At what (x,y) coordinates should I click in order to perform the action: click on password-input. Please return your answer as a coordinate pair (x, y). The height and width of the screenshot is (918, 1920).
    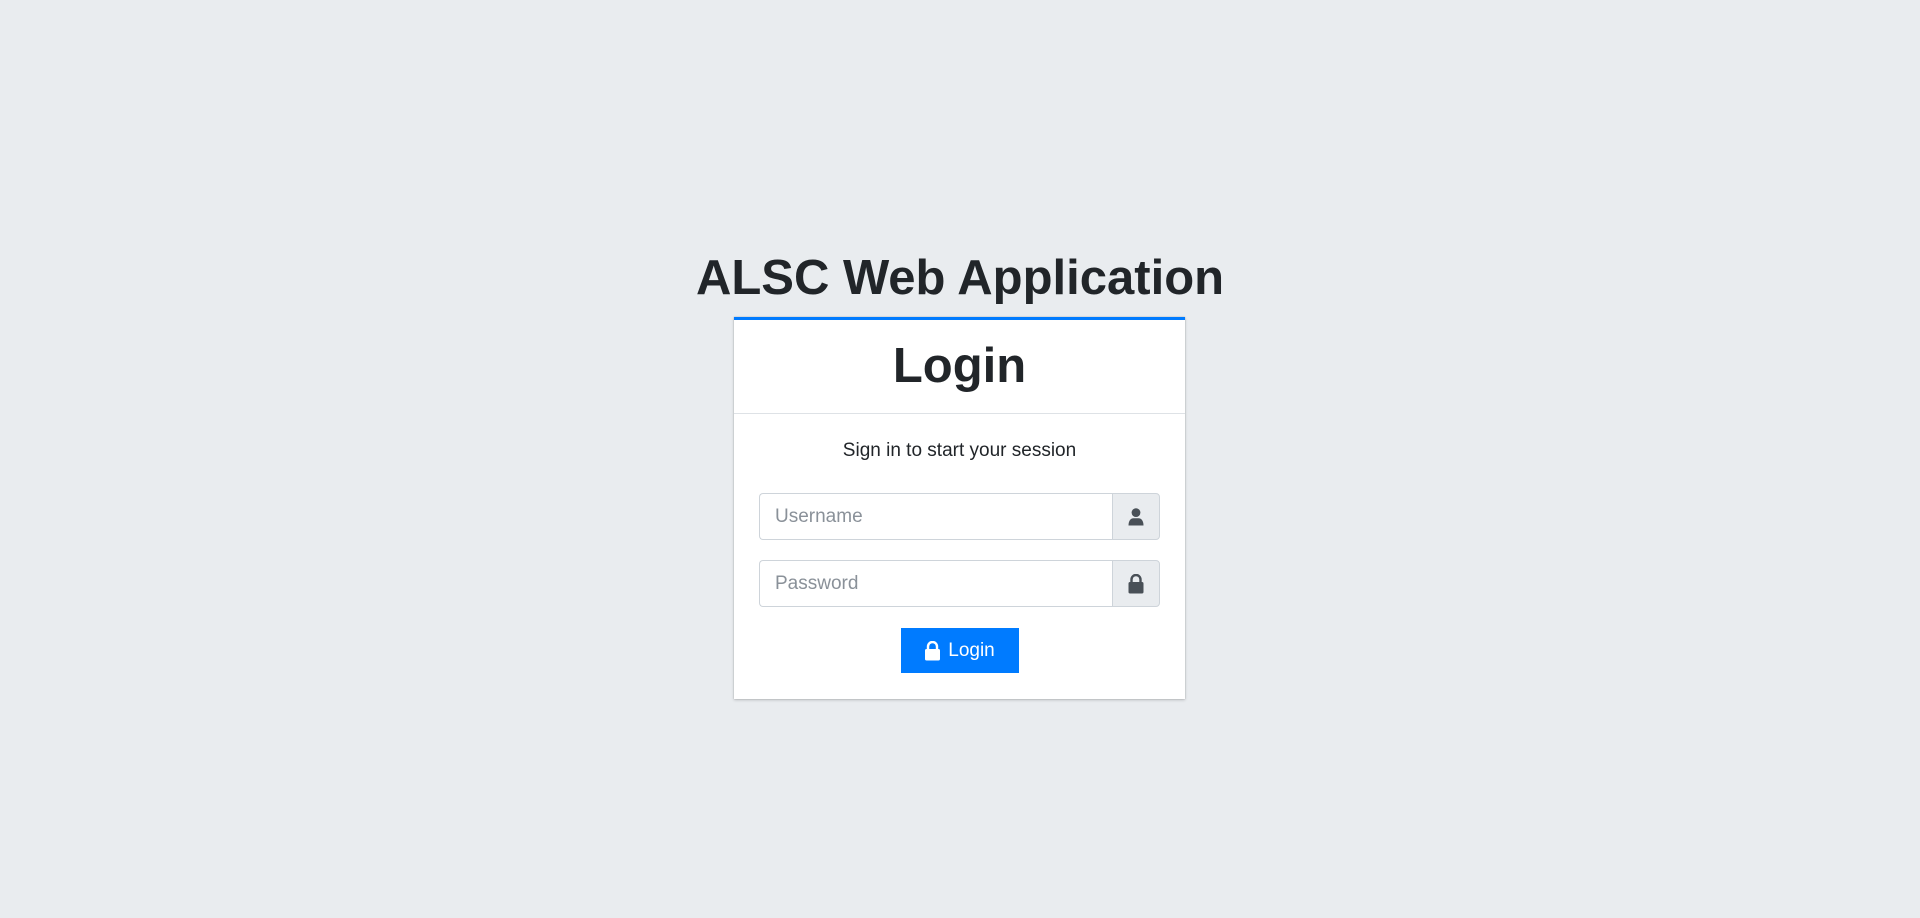
    Looking at the image, I should click on (935, 583).